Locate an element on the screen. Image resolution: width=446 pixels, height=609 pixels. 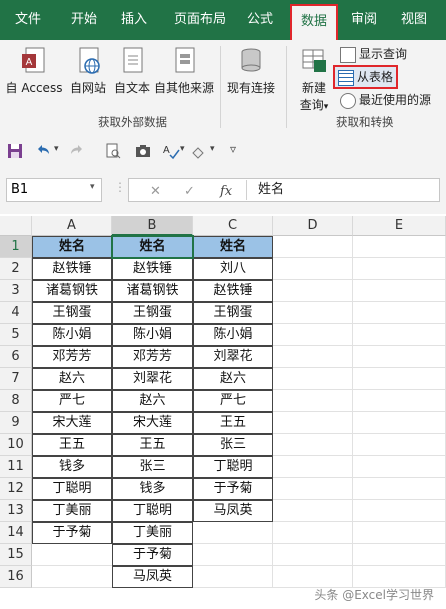
row-header-6: 6 is located at coordinates (16, 357).